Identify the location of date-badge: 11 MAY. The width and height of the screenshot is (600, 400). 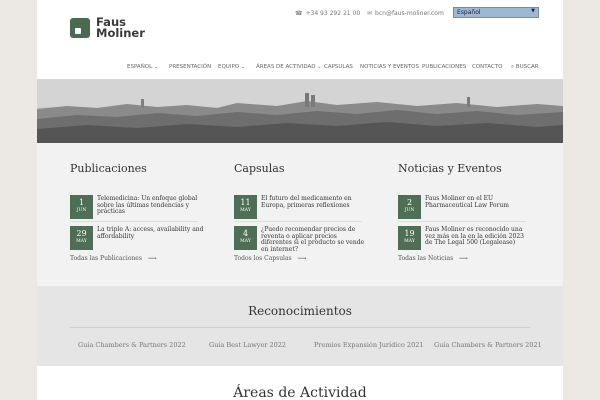
(245, 207).